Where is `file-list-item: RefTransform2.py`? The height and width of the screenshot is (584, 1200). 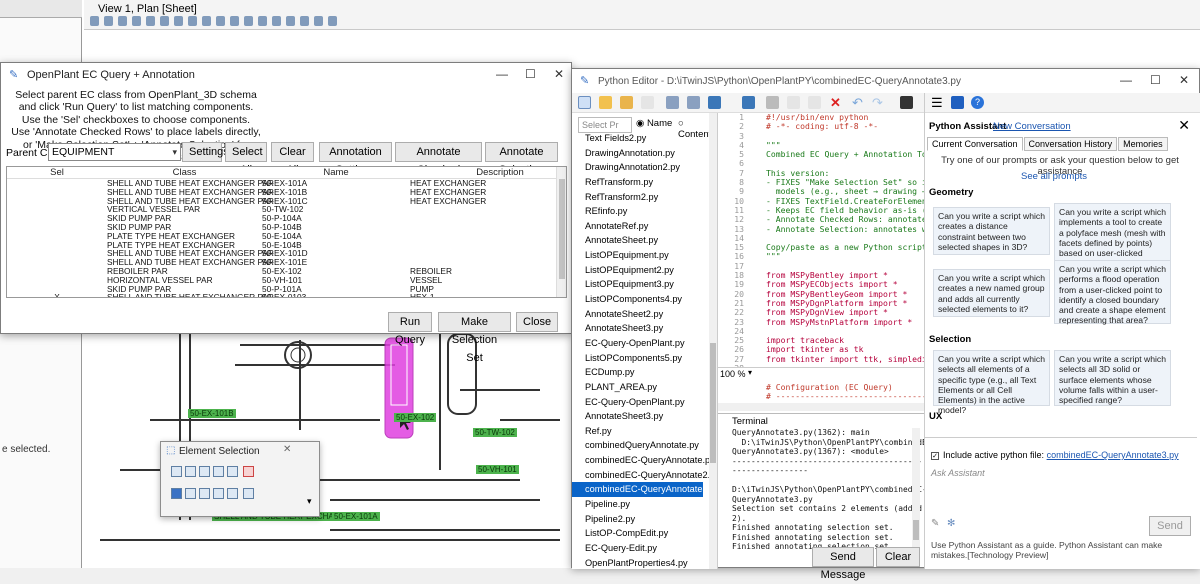
file-list-item: RefTransform2.py is located at coordinates (651, 197).